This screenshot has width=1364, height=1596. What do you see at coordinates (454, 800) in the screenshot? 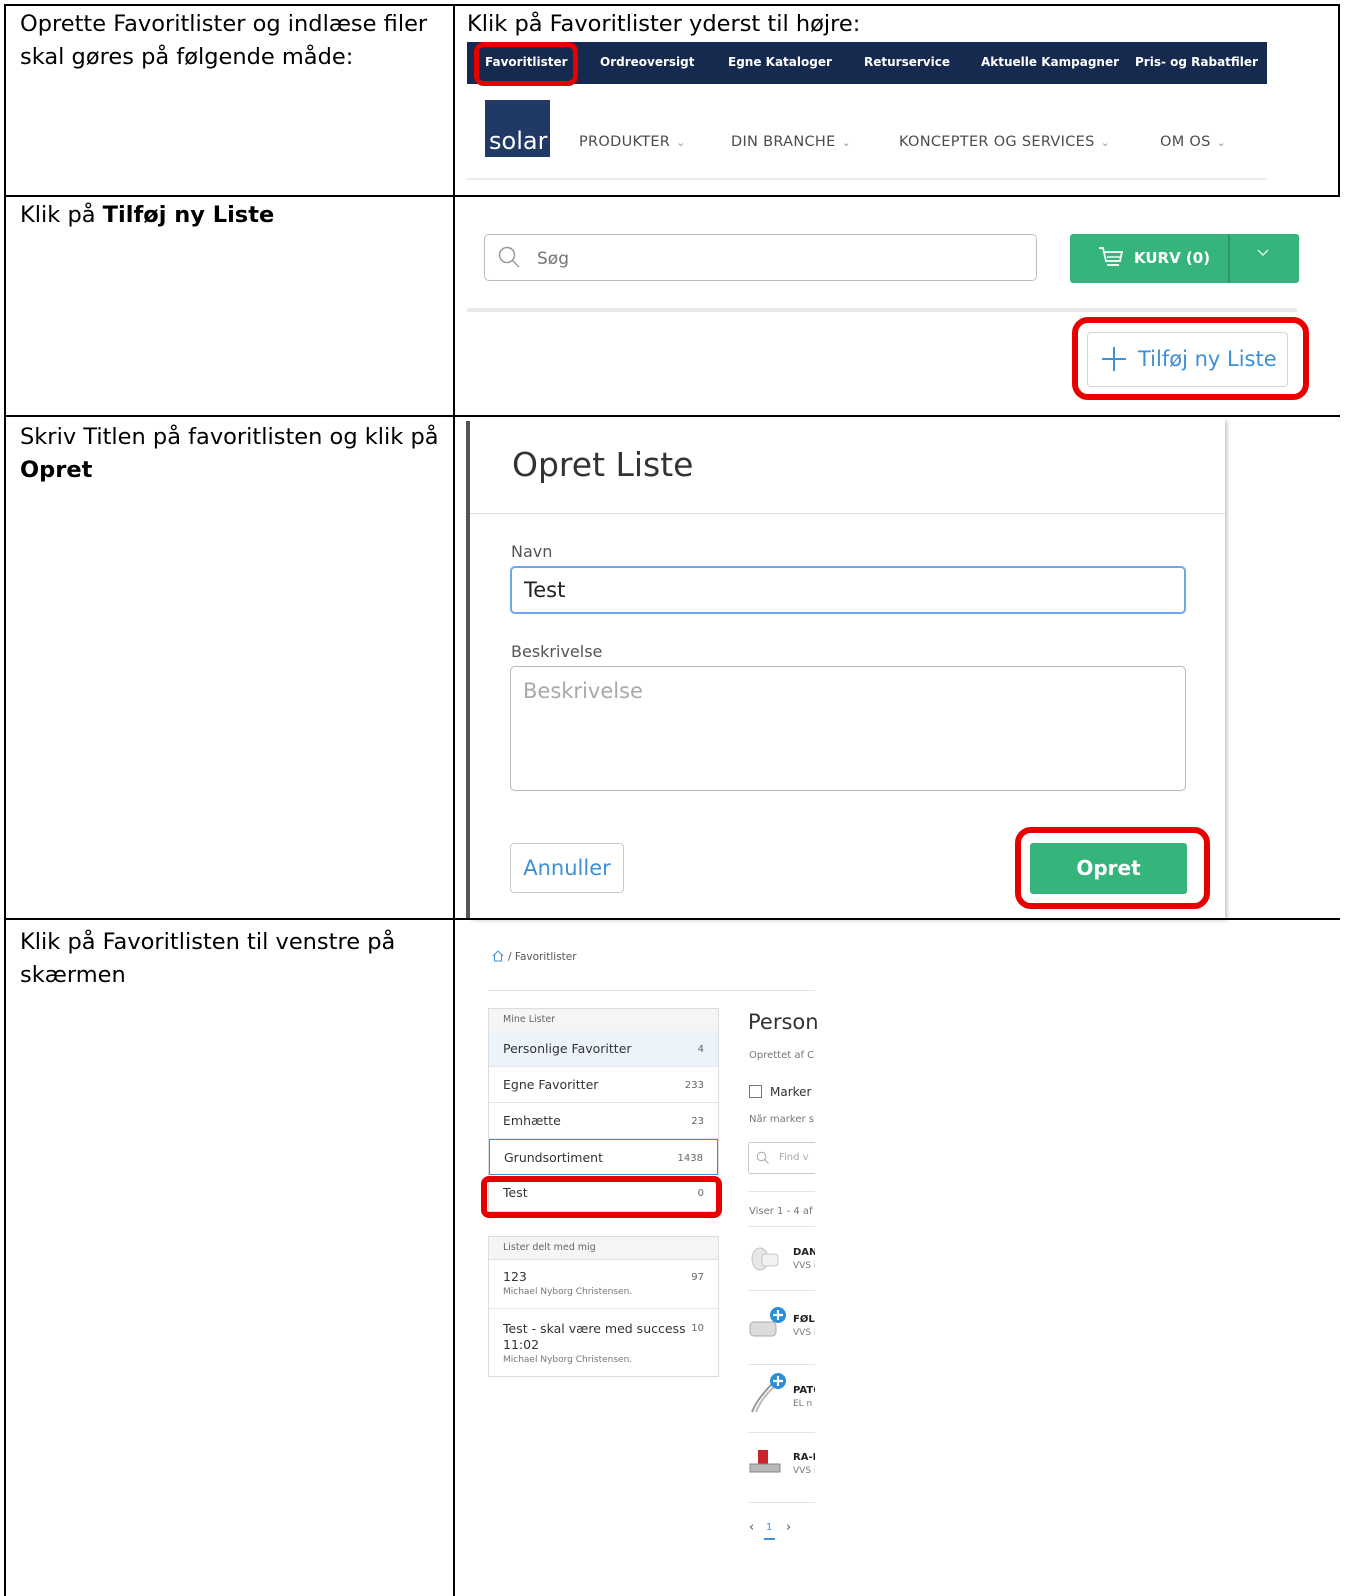
I see `table-border-mid` at bounding box center [454, 800].